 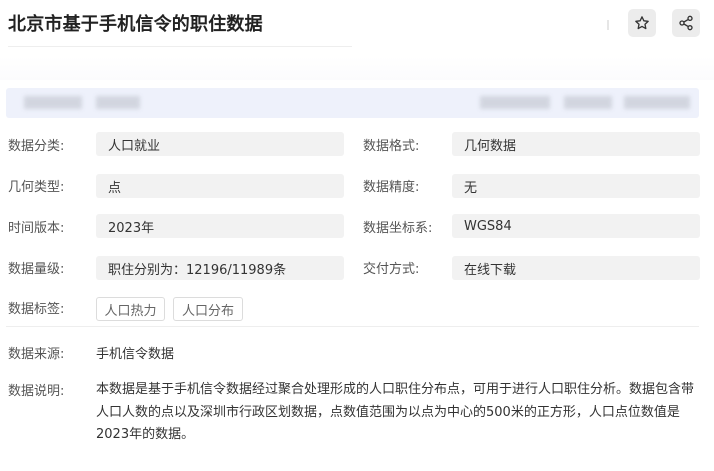 I want to click on version-label: 时间版本:, so click(x=36, y=228).